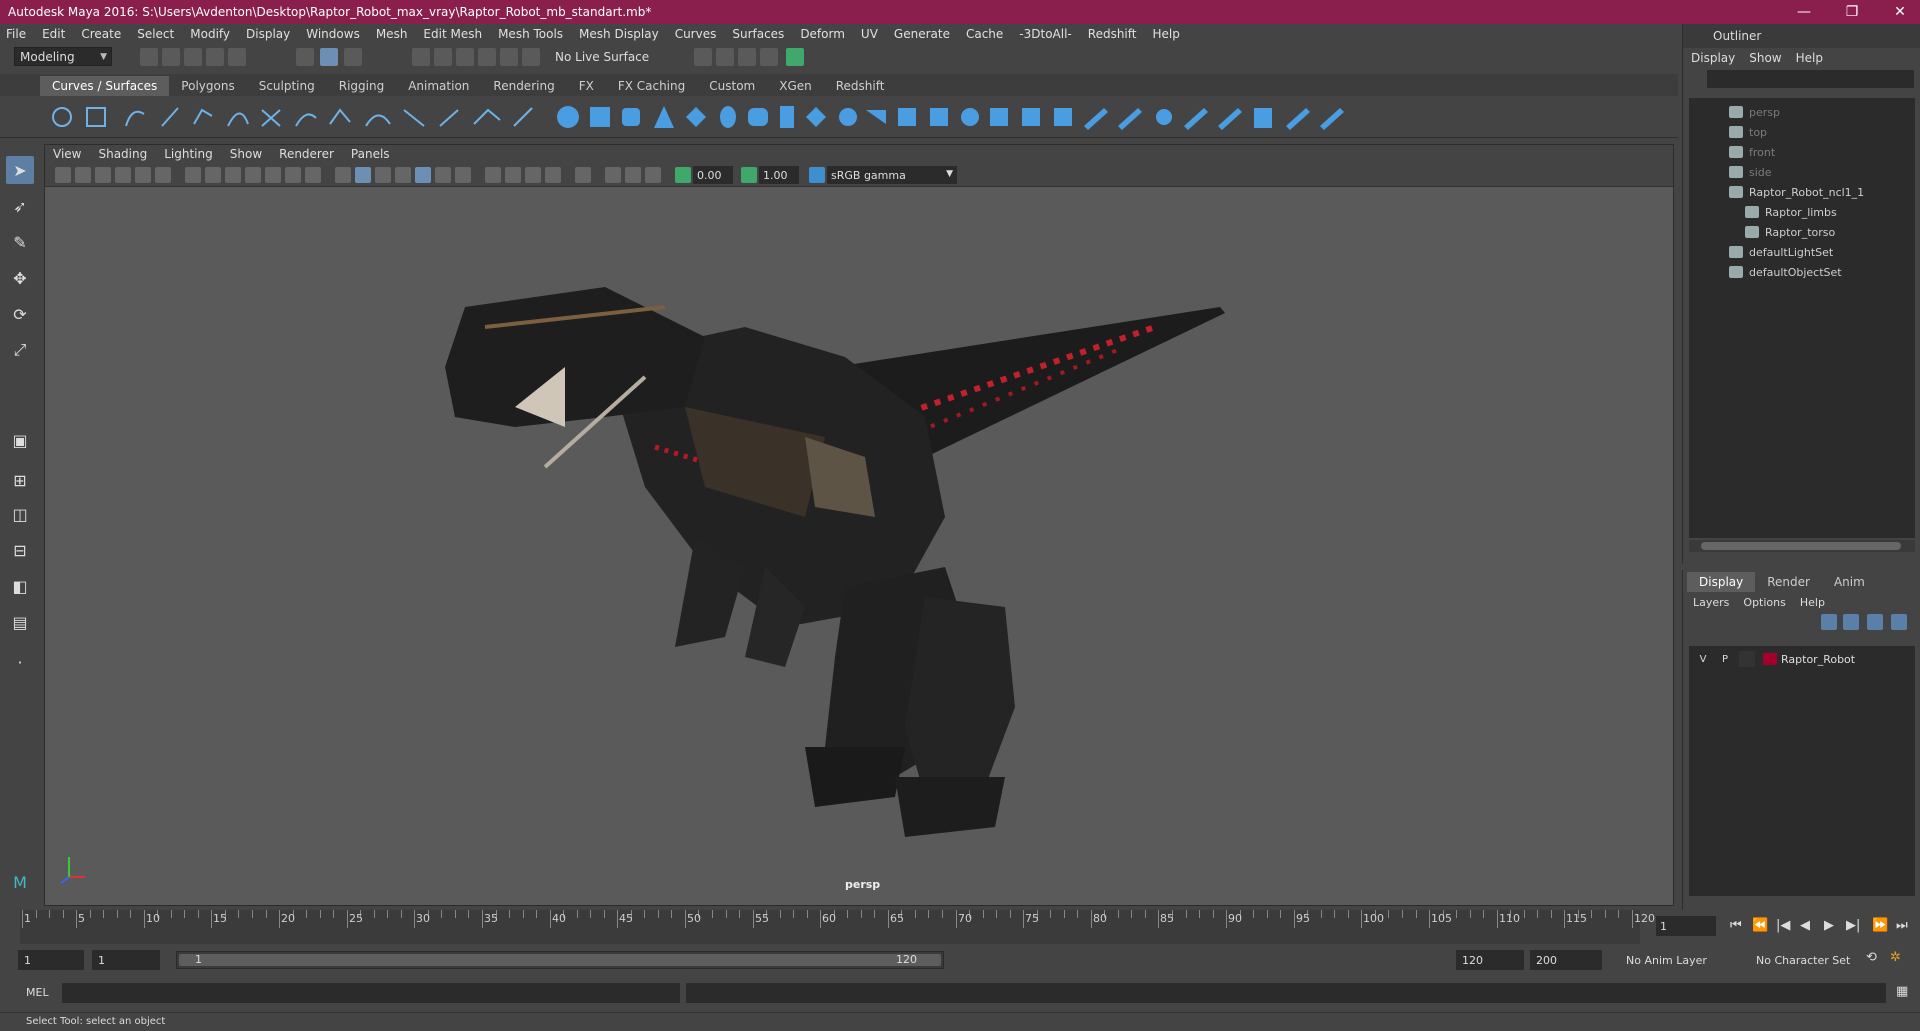  What do you see at coordinates (63, 175) in the screenshot?
I see `select-camera-icon` at bounding box center [63, 175].